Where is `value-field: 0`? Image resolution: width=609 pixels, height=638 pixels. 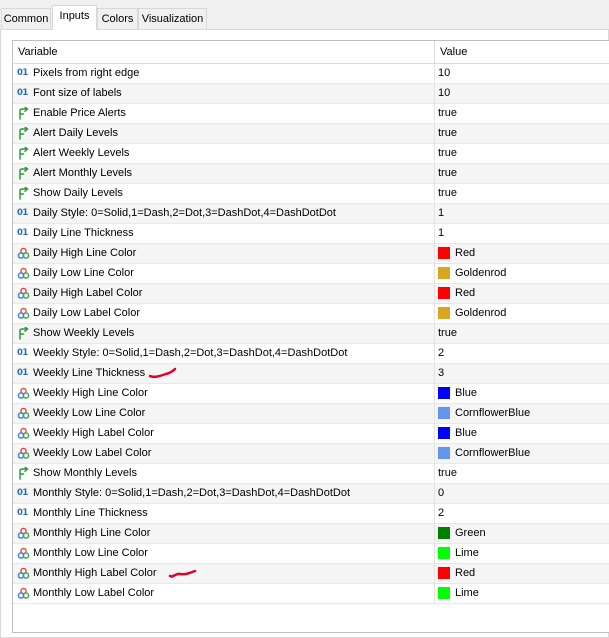
value-field: 0 is located at coordinates (441, 493).